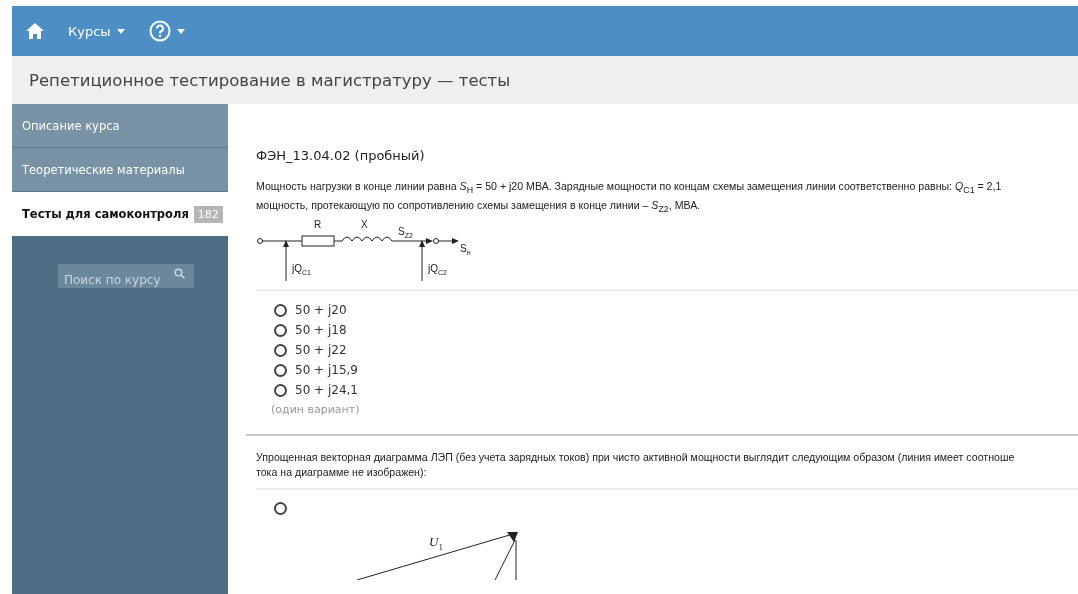 The height and width of the screenshot is (594, 1078). Describe the element at coordinates (341, 155) in the screenshot. I see `test-title: ФЭН_13.04.02 (пробный)` at that location.